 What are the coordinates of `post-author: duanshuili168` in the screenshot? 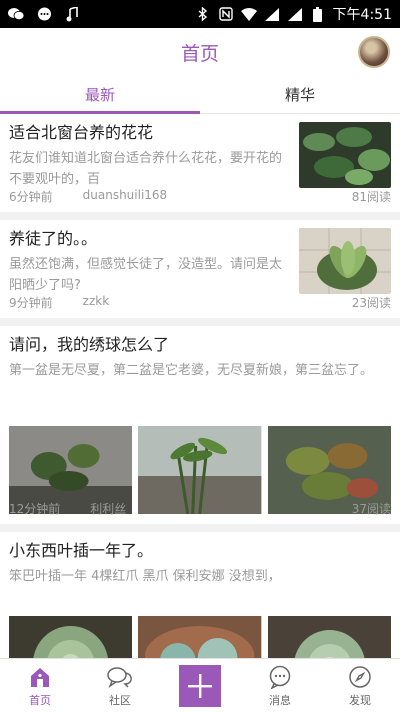 It's located at (125, 196).